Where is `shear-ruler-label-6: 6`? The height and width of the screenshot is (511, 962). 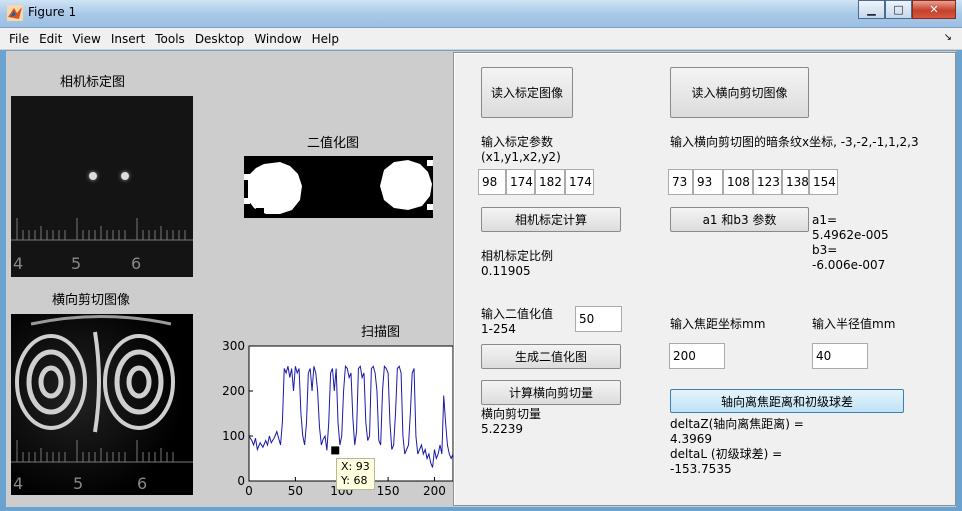
shear-ruler-label-6: 6 is located at coordinates (142, 483).